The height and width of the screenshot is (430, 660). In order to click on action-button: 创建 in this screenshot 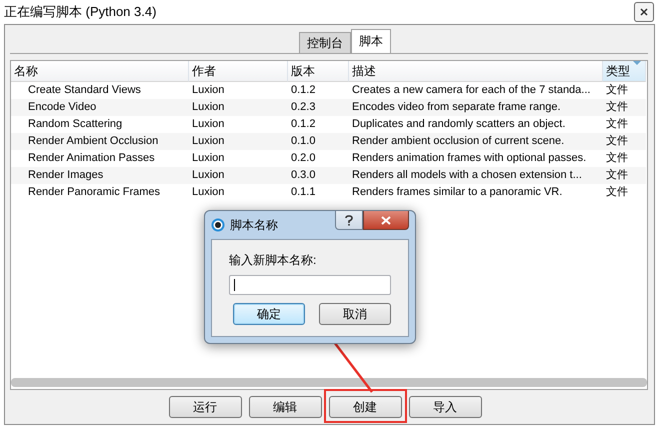, I will do `click(365, 407)`.